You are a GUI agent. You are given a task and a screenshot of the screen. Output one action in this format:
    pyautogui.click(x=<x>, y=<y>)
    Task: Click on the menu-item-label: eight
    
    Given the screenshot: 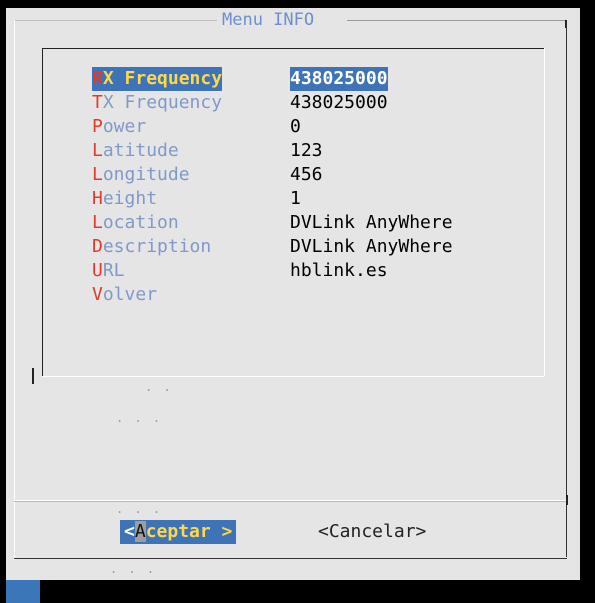 What is the action you would take?
    pyautogui.click(x=130, y=198)
    